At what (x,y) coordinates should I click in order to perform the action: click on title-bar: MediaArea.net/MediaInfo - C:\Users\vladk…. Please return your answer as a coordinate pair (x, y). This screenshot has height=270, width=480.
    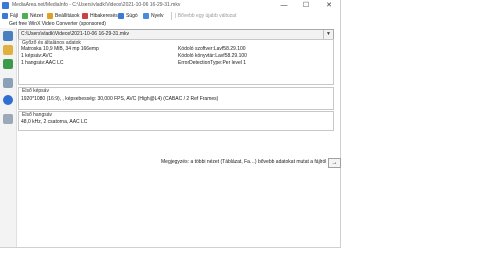
    Looking at the image, I should click on (170, 5).